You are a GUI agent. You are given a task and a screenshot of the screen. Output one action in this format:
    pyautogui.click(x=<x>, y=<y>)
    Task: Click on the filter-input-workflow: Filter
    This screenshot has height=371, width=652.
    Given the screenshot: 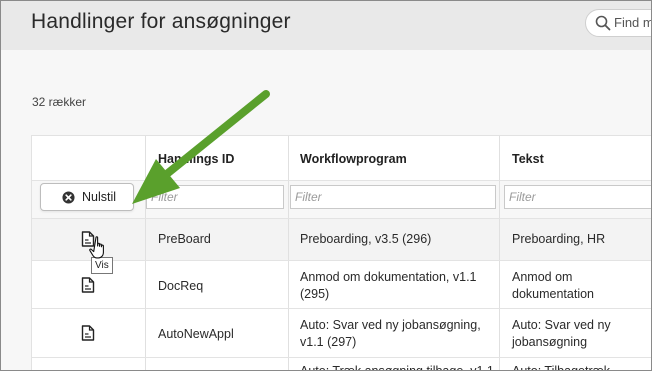 What is the action you would take?
    pyautogui.click(x=393, y=197)
    